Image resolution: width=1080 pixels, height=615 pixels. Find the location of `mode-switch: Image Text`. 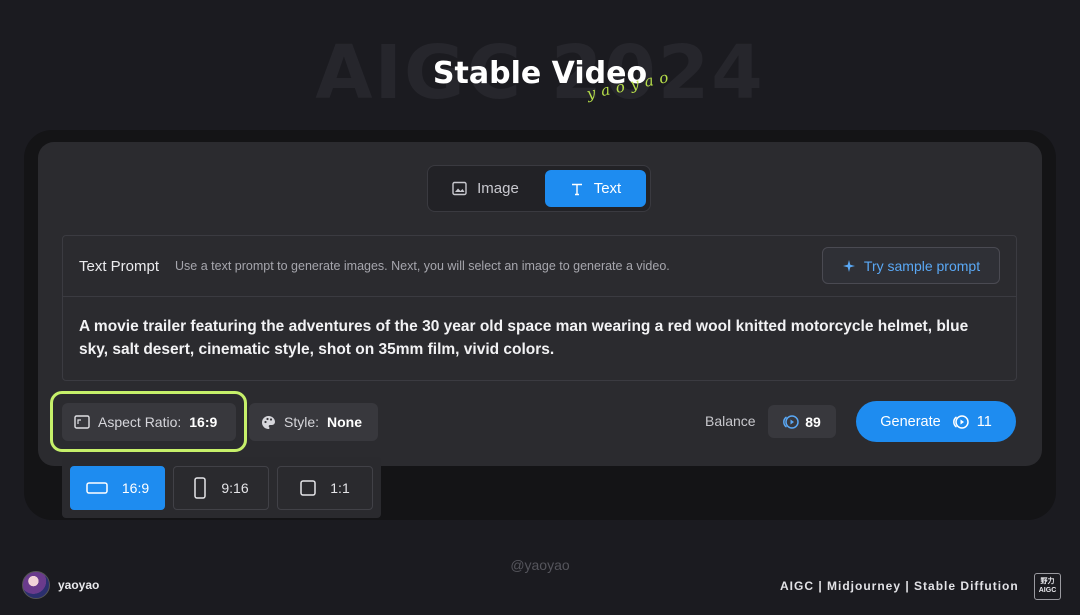

mode-switch: Image Text is located at coordinates (539, 188).